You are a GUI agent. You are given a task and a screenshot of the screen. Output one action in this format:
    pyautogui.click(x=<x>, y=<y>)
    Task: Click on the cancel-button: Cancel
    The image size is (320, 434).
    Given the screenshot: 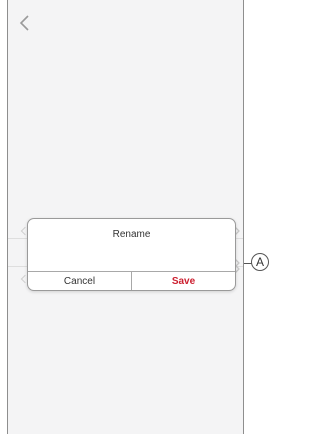 What is the action you would take?
    pyautogui.click(x=80, y=281)
    